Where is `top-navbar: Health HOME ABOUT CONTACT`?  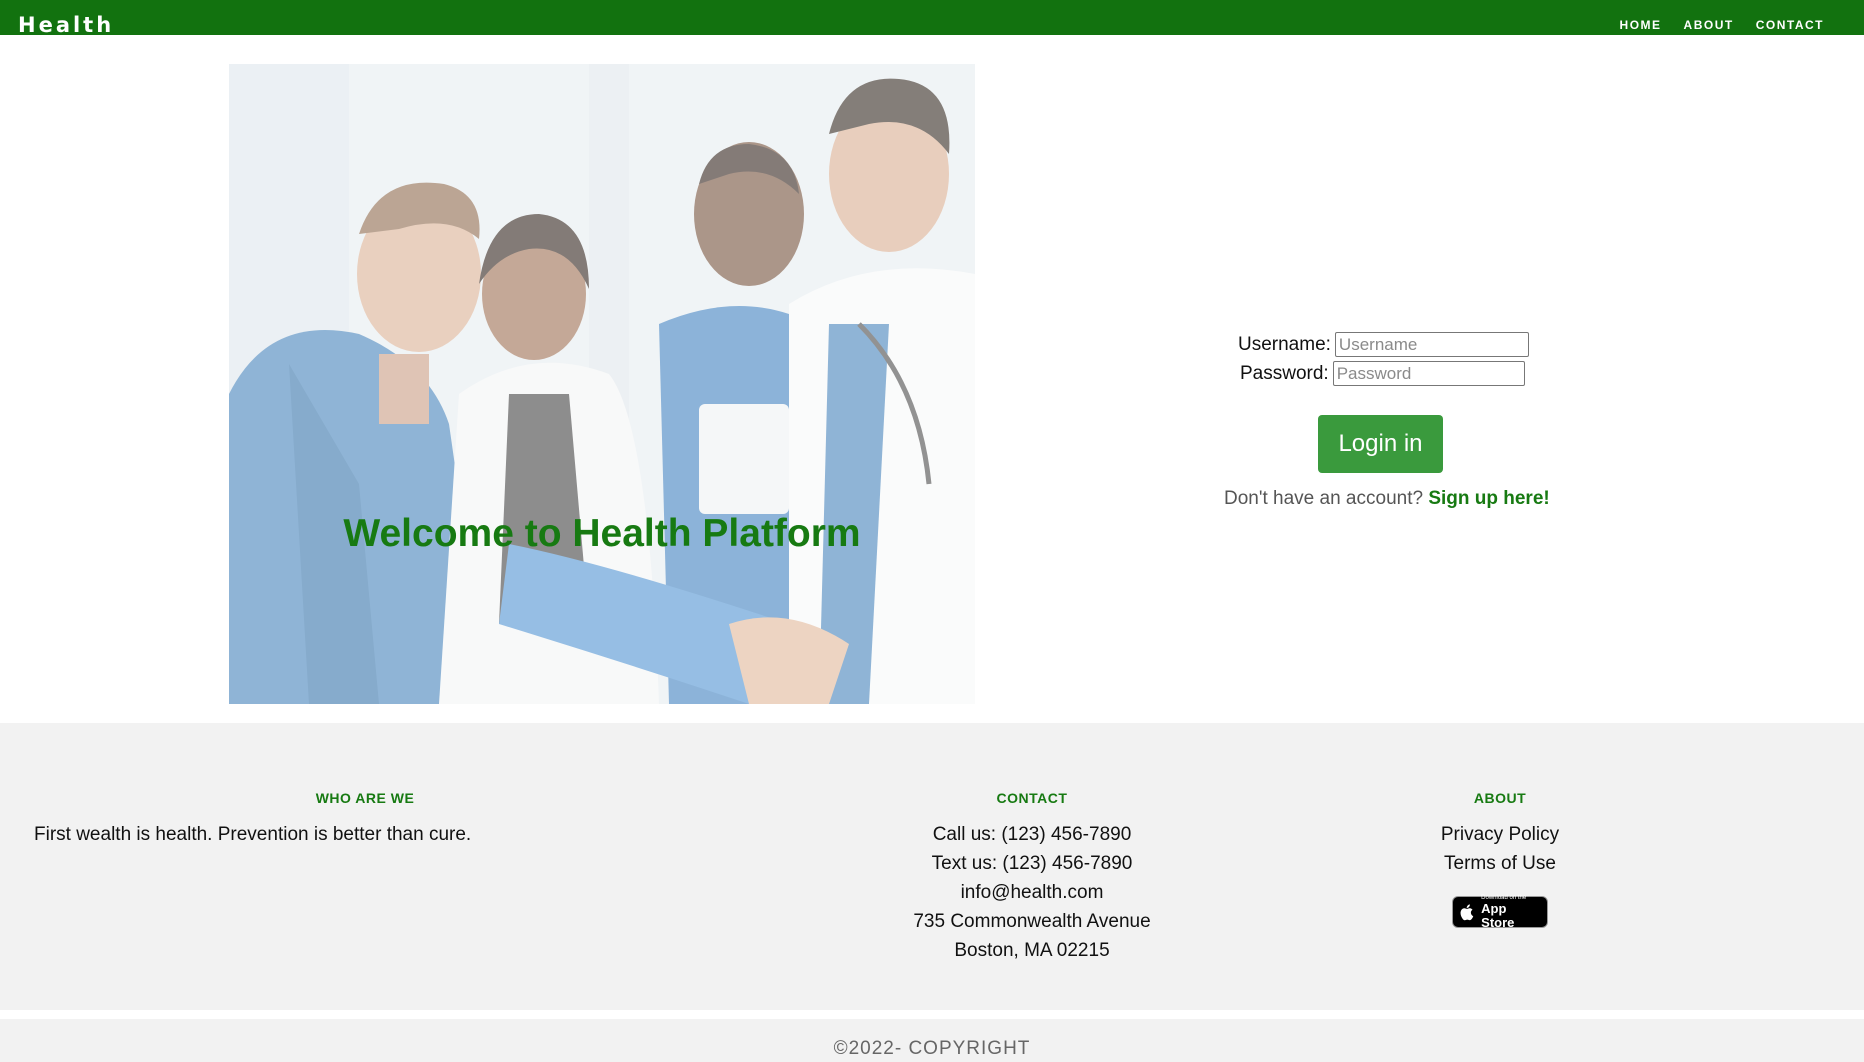 top-navbar: Health HOME ABOUT CONTACT is located at coordinates (932, 17).